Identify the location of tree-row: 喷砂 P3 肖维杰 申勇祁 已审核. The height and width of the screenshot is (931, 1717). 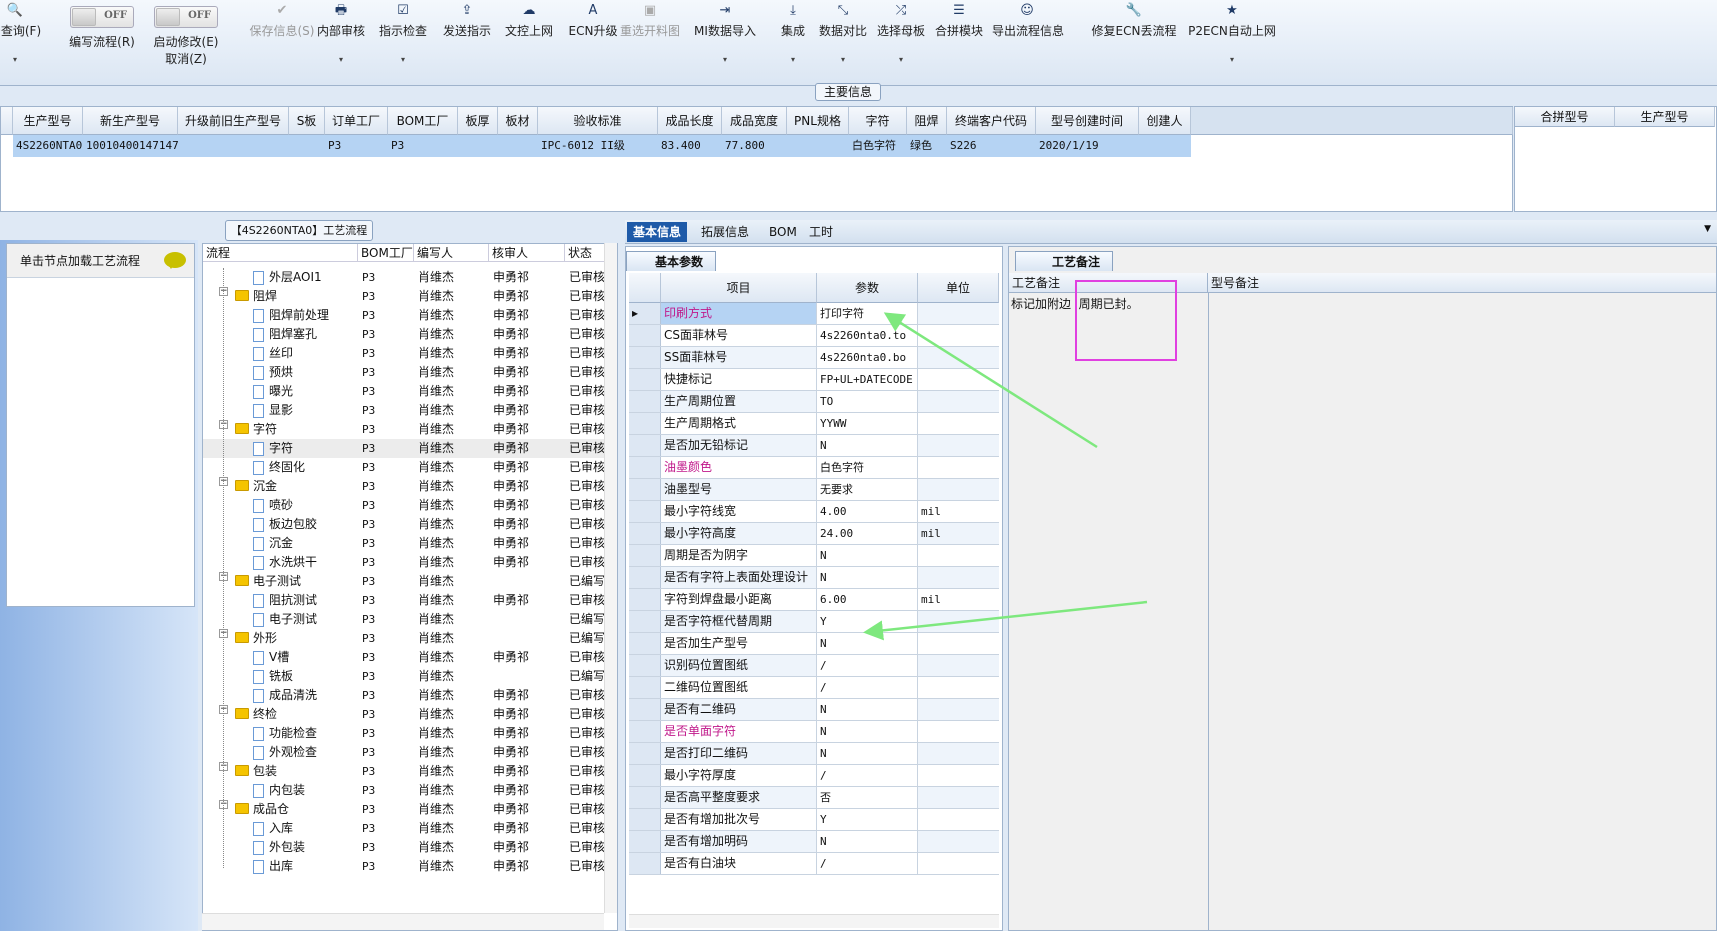
(404, 505).